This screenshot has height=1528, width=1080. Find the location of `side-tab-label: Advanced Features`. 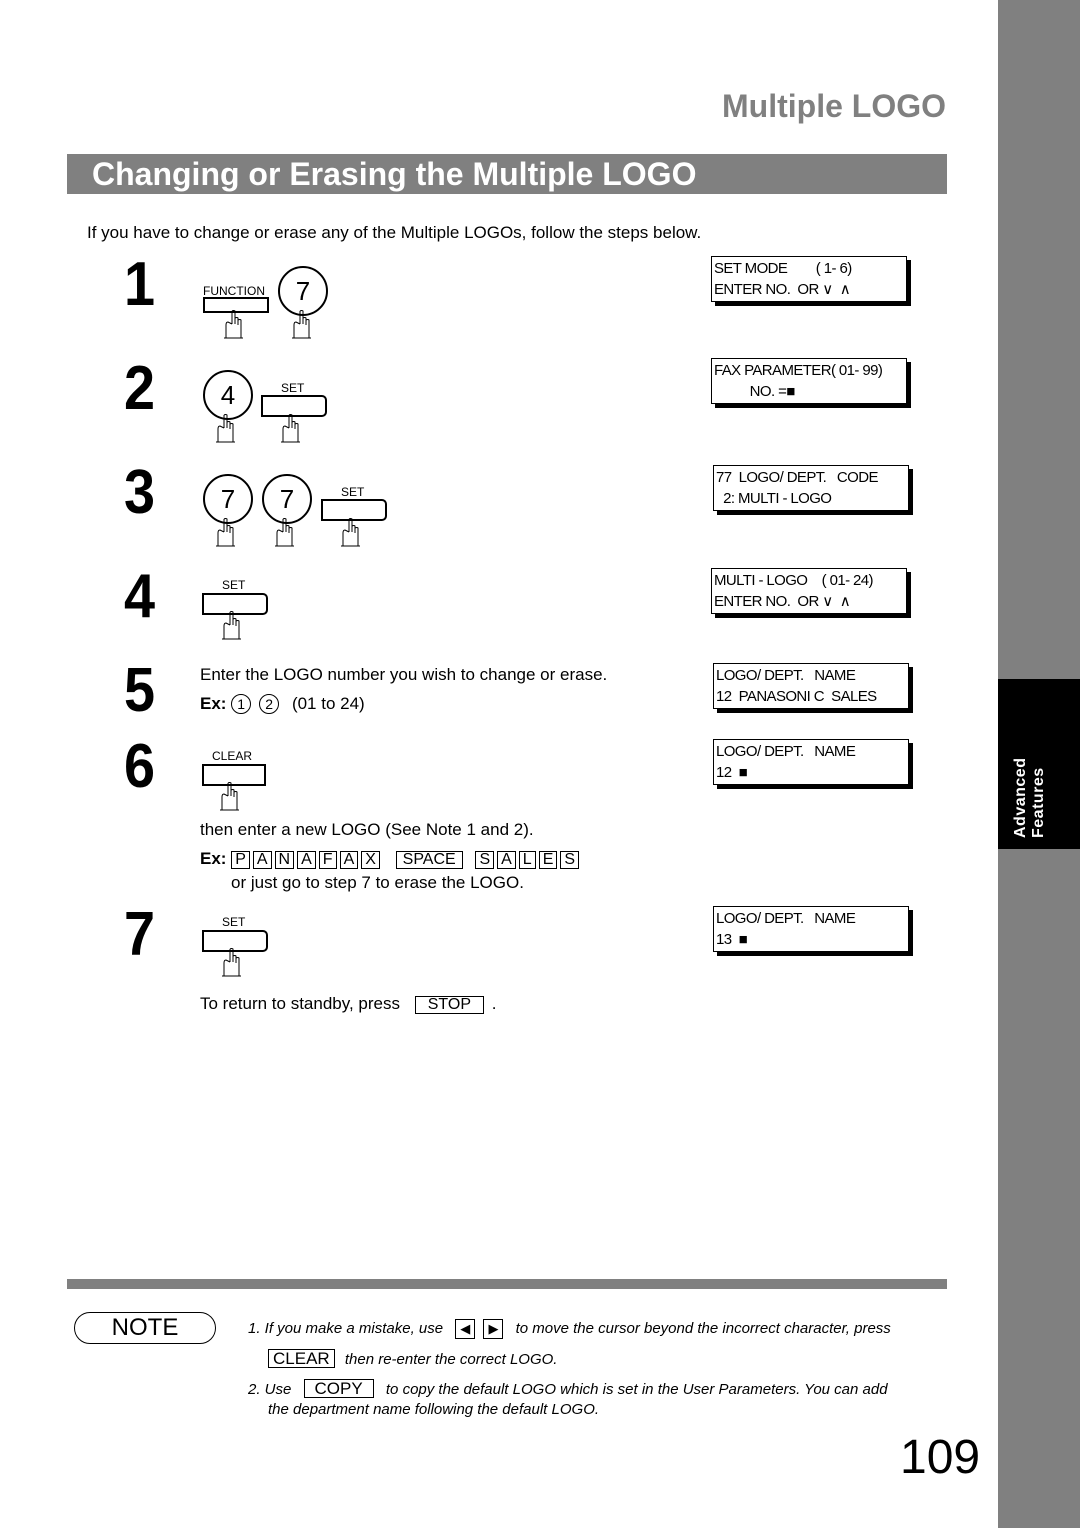

side-tab-label: Advanced Features is located at coordinates (1030, 753).